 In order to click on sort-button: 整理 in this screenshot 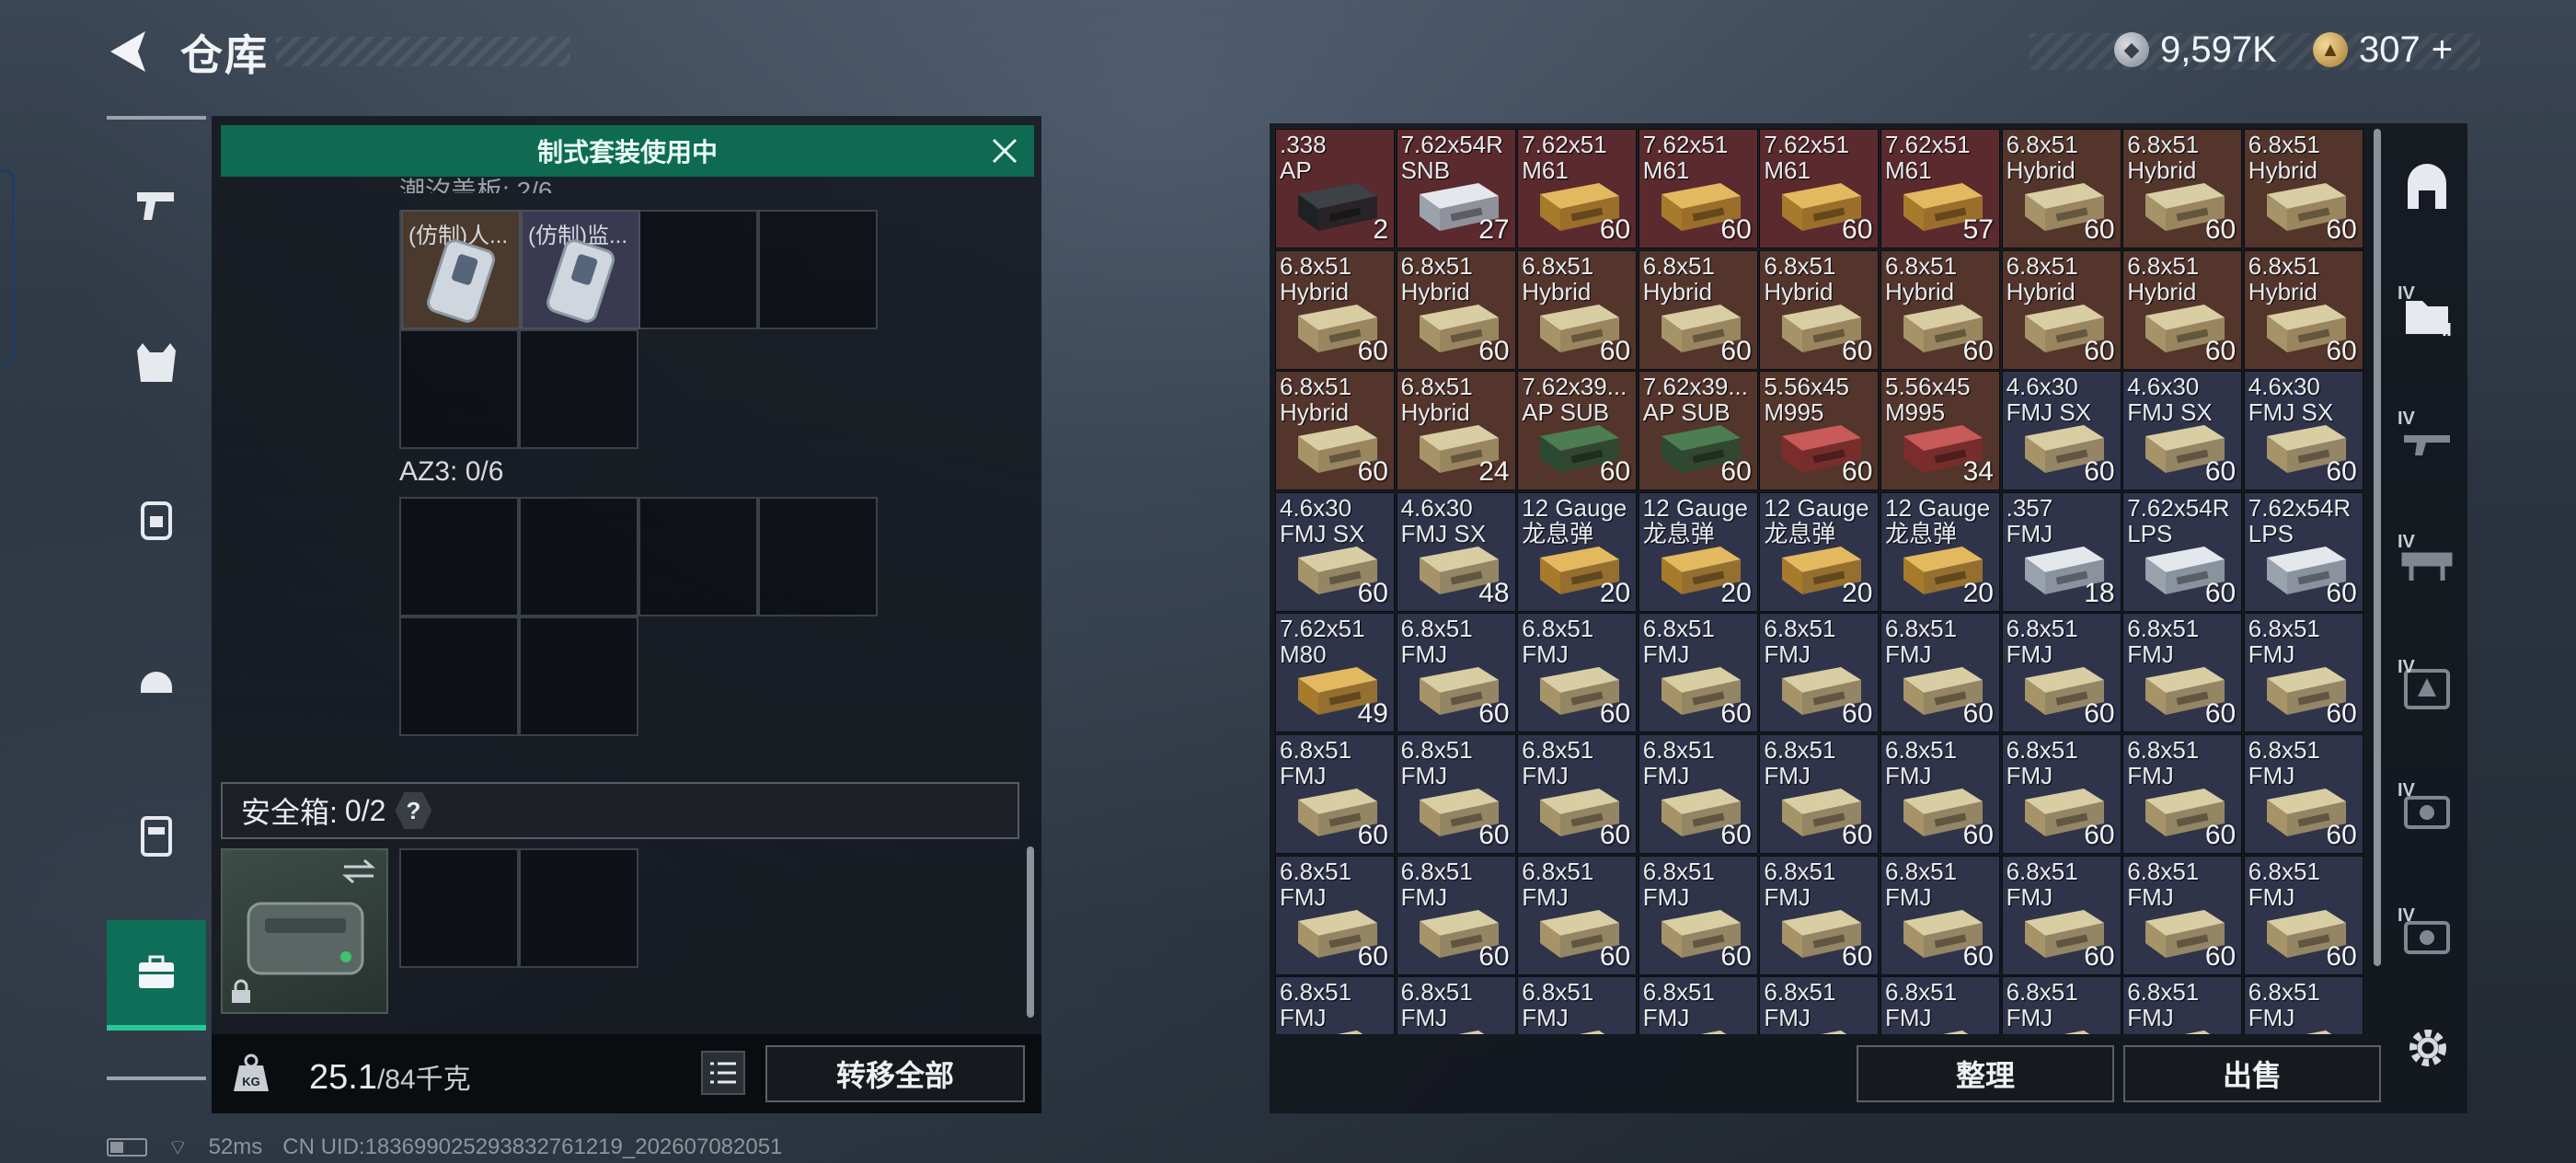, I will do `click(1985, 1074)`.